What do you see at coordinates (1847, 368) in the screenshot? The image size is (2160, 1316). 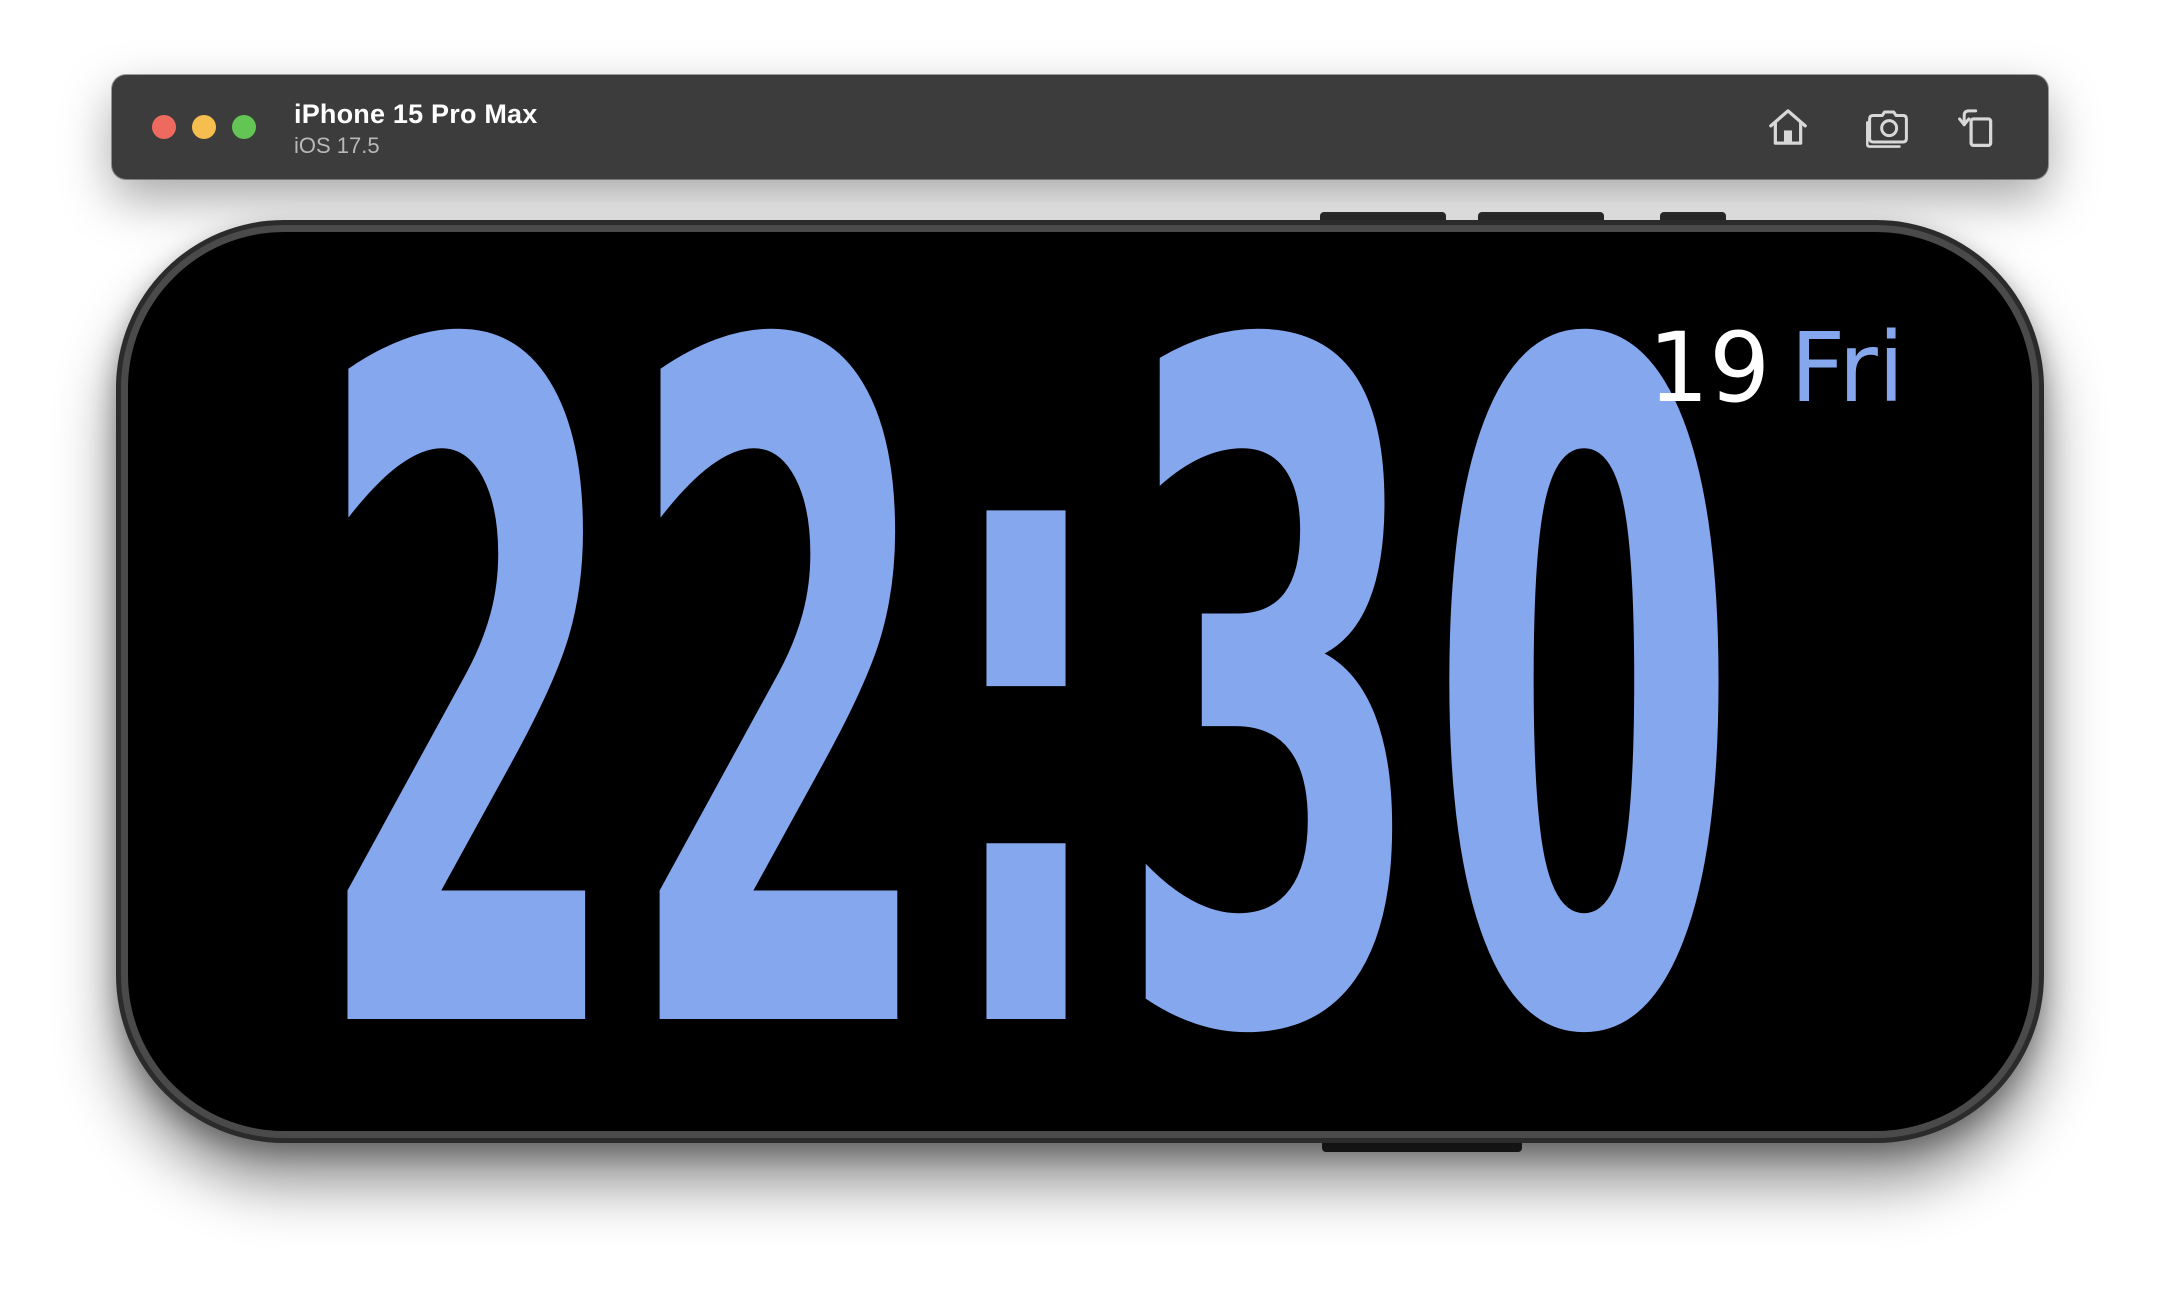 I see `date-weekday: Fri` at bounding box center [1847, 368].